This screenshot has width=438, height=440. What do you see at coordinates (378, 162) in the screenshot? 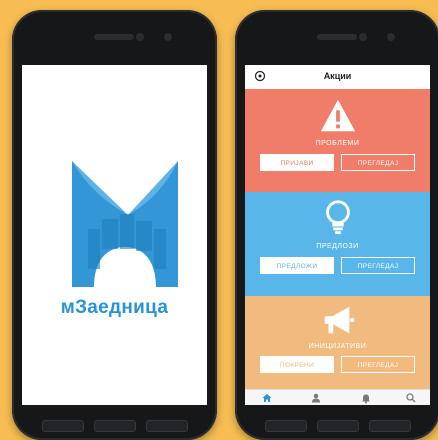
I see `view-problems-button: ПРЕГЛЕДАЈ` at bounding box center [378, 162].